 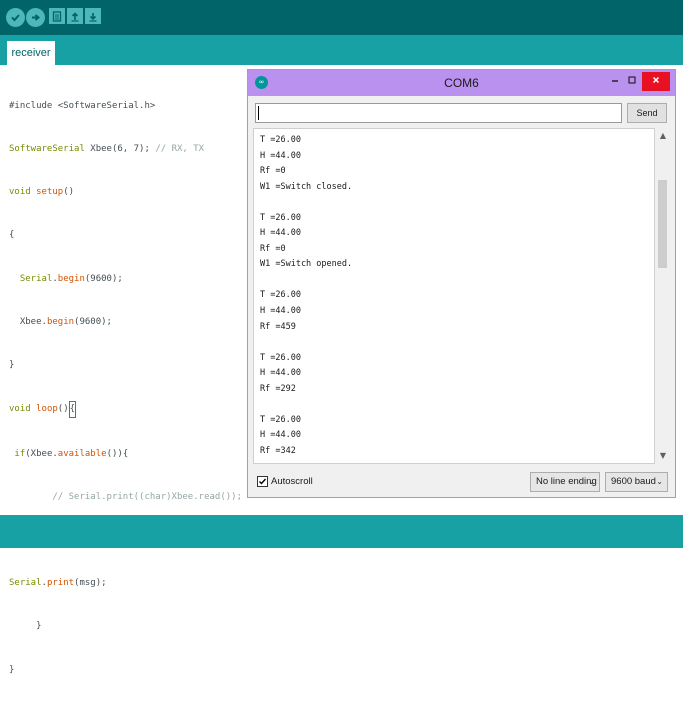 I want to click on code-token: loop, so click(x=47, y=409).